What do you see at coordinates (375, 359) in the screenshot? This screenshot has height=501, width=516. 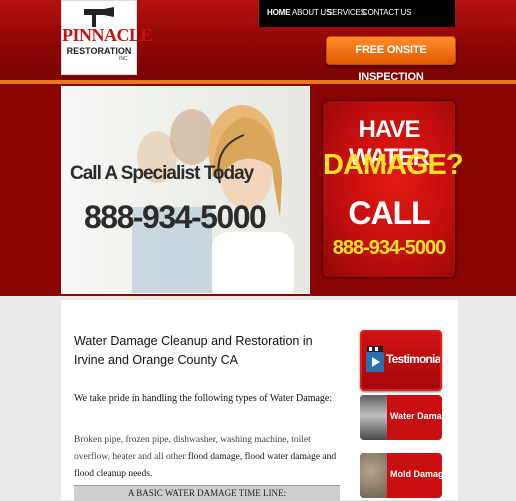 I see `film-icon` at bounding box center [375, 359].